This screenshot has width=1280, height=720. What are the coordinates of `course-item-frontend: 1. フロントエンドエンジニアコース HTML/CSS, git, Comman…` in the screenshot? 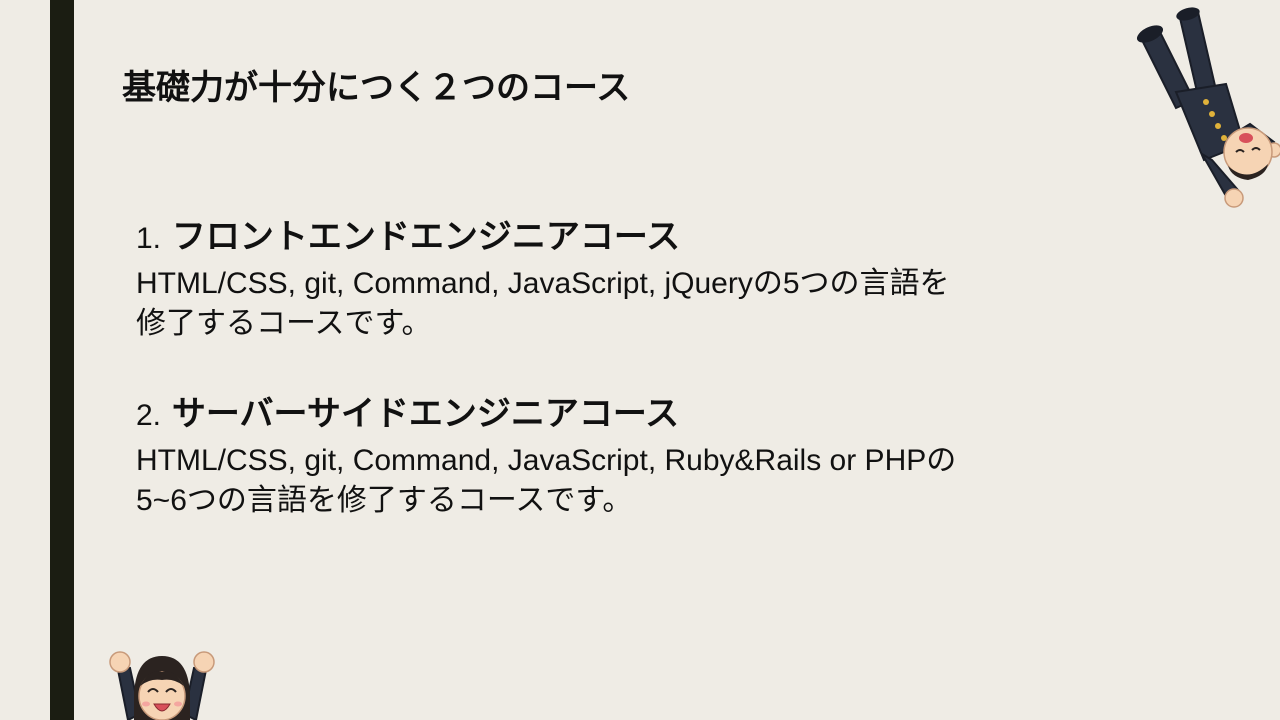 It's located at (616, 280).